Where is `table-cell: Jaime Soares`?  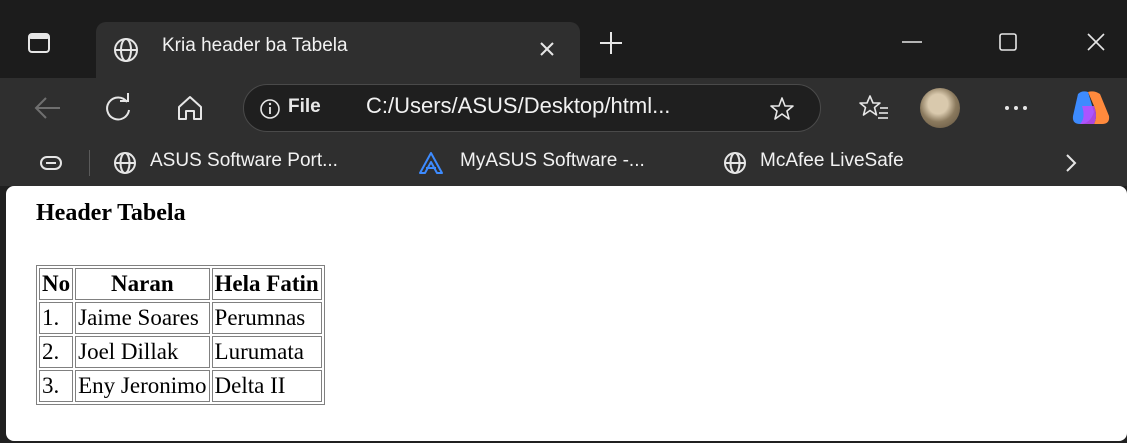
table-cell: Jaime Soares is located at coordinates (142, 318).